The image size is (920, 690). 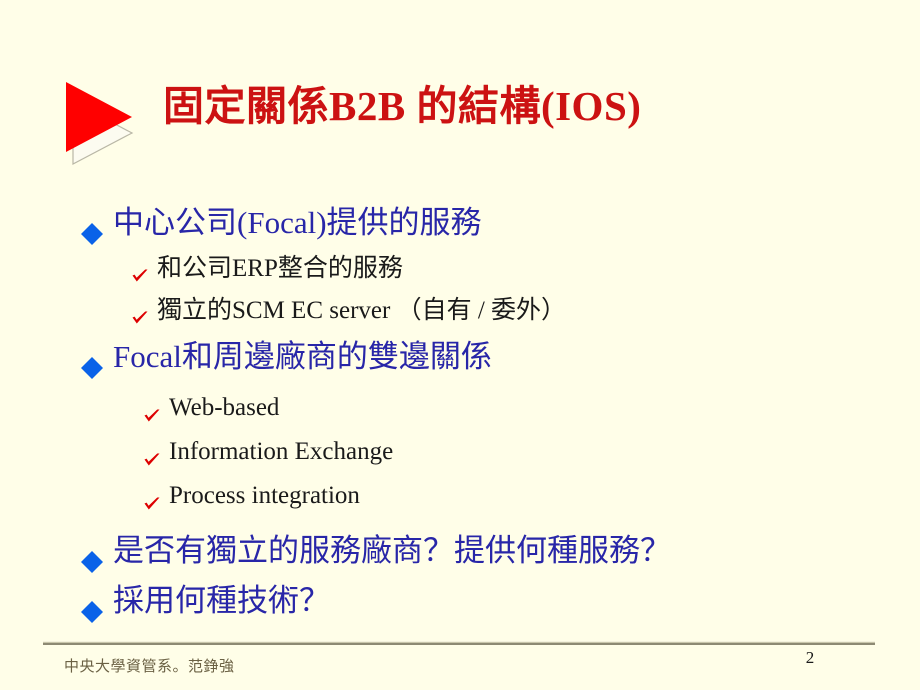 What do you see at coordinates (459, 643) in the screenshot?
I see `footer-divider` at bounding box center [459, 643].